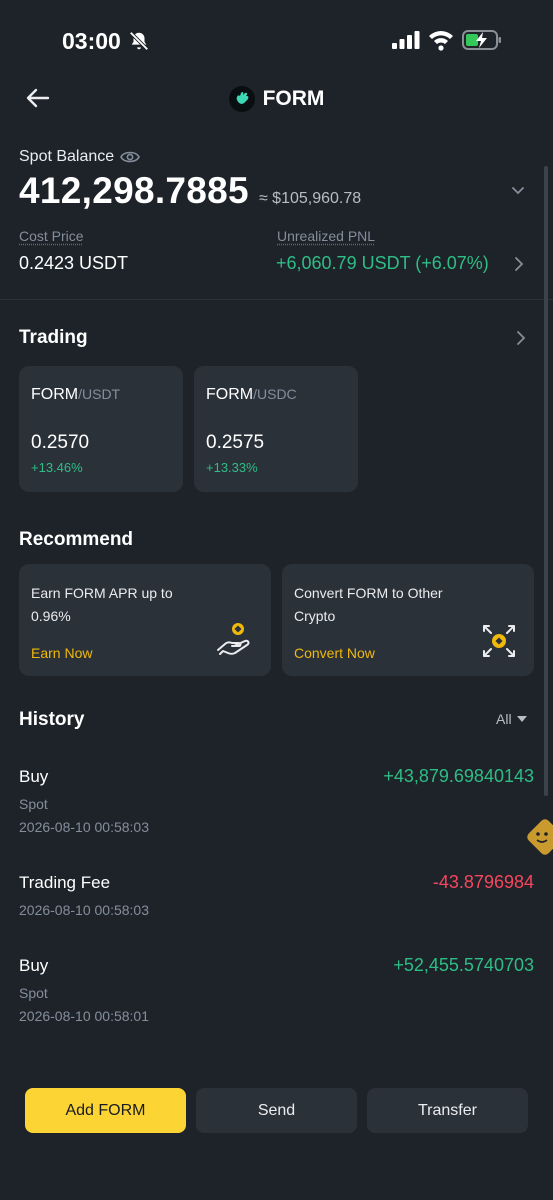  What do you see at coordinates (334, 653) in the screenshot?
I see `convert-now-link: Convert Now` at bounding box center [334, 653].